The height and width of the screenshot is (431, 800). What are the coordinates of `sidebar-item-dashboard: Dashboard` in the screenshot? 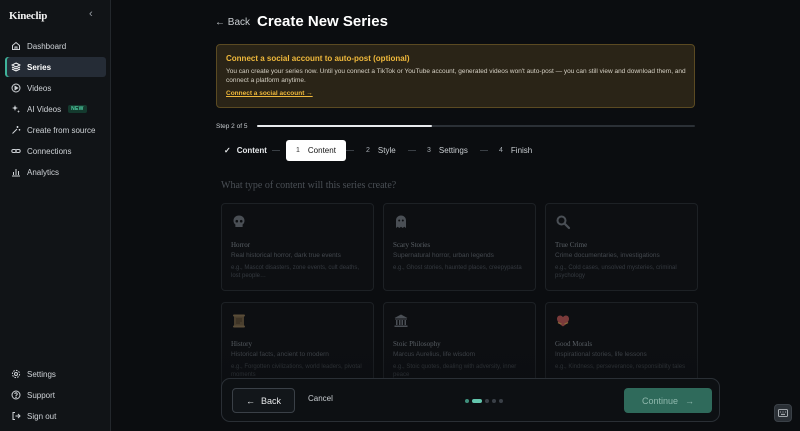 It's located at (55, 46).